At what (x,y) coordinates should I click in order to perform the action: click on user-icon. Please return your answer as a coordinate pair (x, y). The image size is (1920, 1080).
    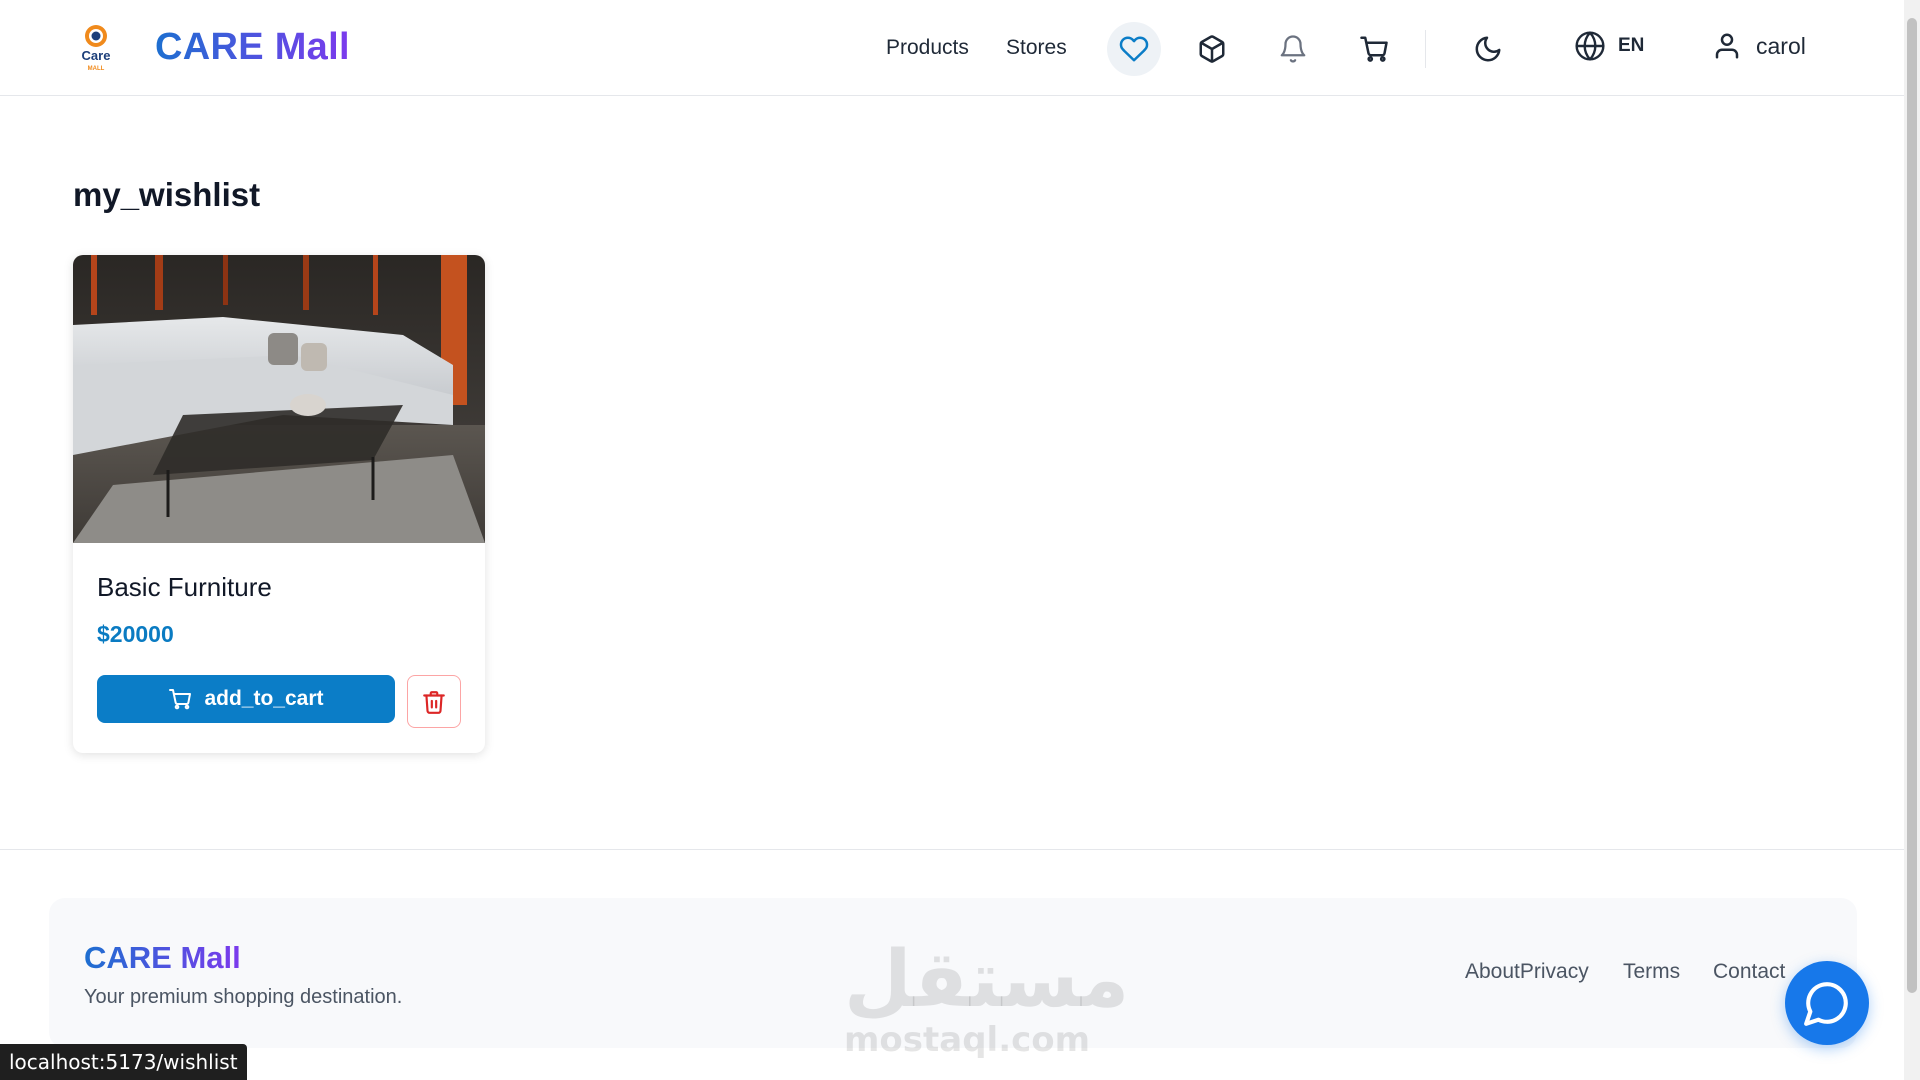
    Looking at the image, I should click on (1727, 46).